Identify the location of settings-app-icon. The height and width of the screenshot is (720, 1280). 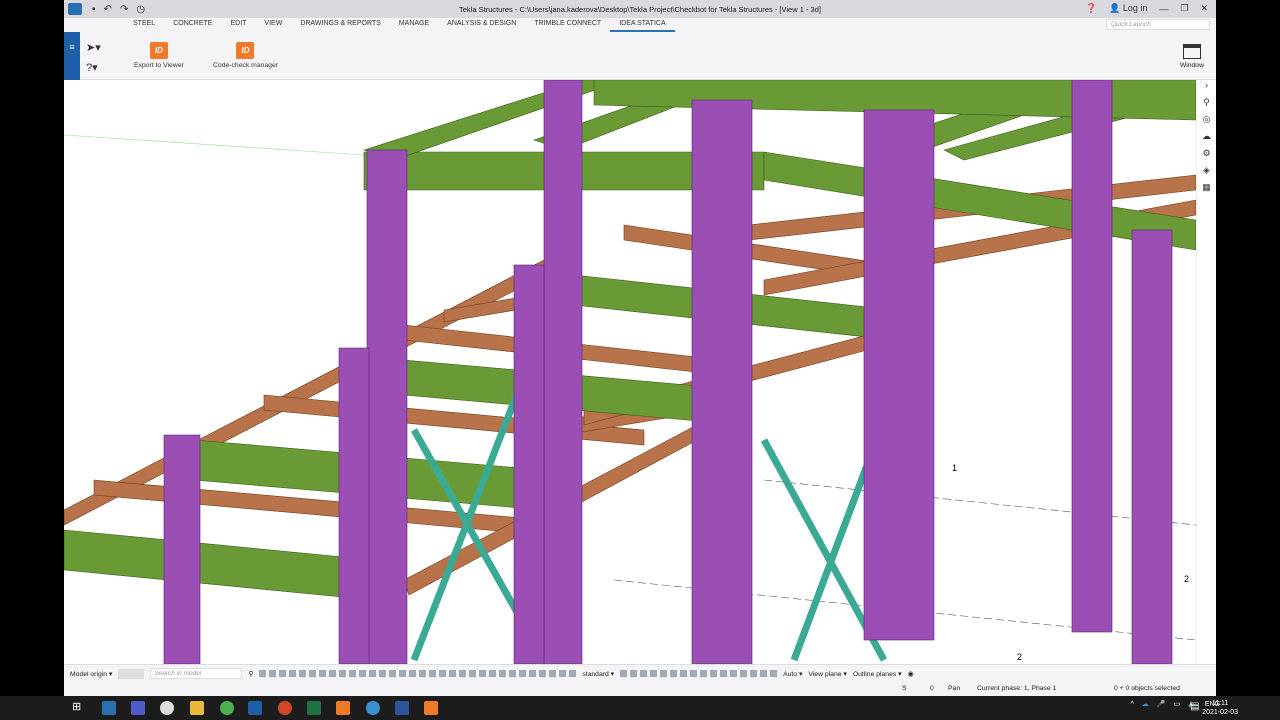
(373, 708).